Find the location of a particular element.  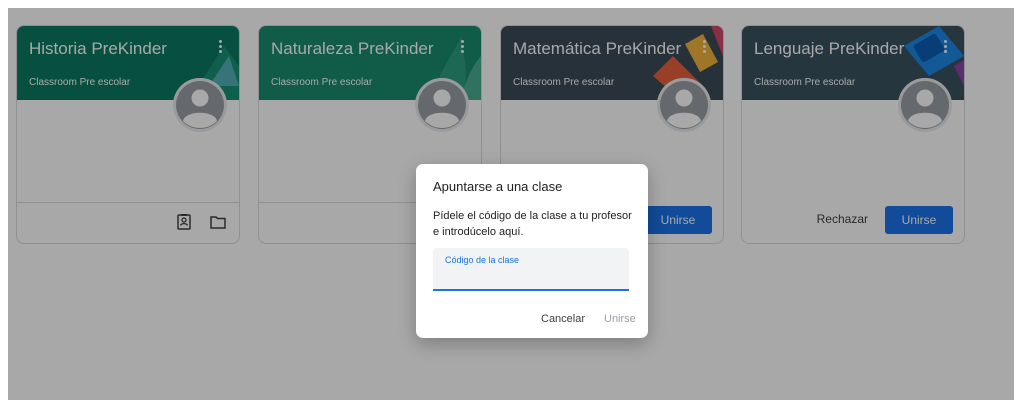

class-code-field: Código de la clase is located at coordinates (531, 269).